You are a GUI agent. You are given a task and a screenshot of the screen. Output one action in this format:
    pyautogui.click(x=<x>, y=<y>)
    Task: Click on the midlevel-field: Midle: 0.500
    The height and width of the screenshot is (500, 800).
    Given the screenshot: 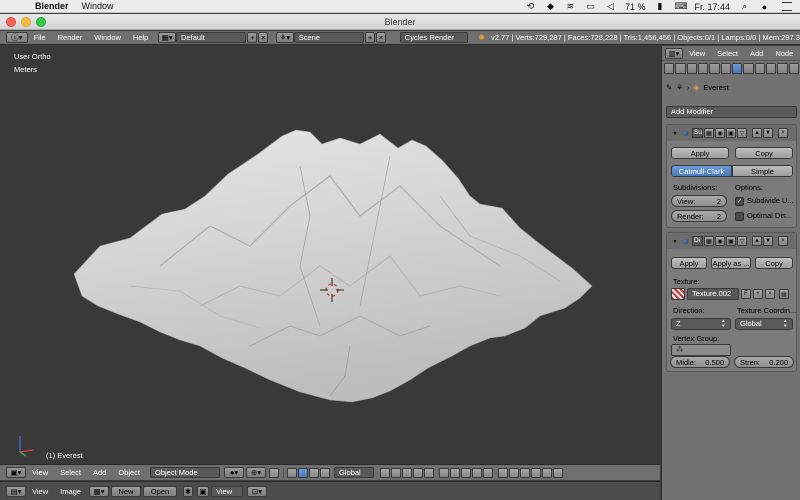 What is the action you would take?
    pyautogui.click(x=700, y=362)
    